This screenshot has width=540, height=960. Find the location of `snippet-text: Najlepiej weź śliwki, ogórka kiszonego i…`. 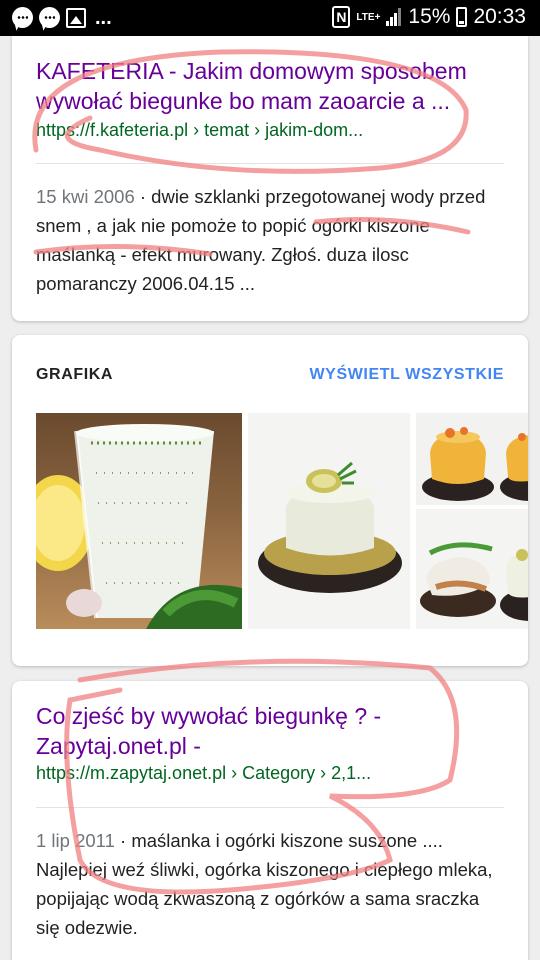

snippet-text: Najlepiej weź śliwki, ogórka kiszonego i… is located at coordinates (264, 898).